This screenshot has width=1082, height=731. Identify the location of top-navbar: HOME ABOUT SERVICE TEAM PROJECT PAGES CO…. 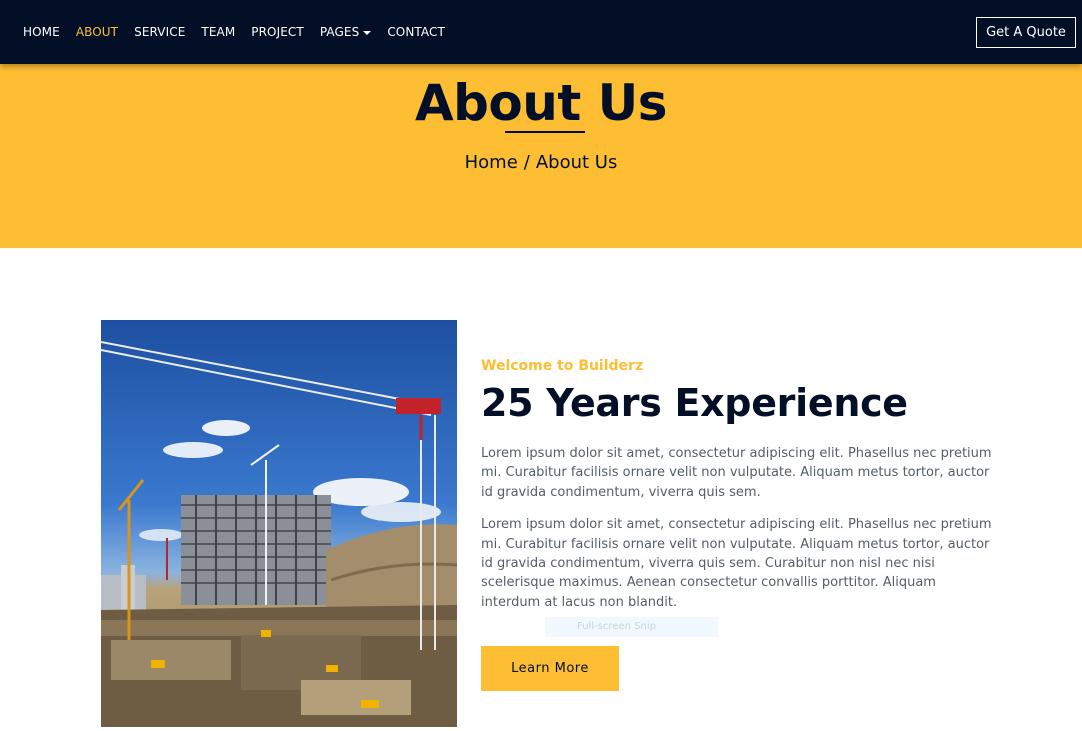
(541, 32).